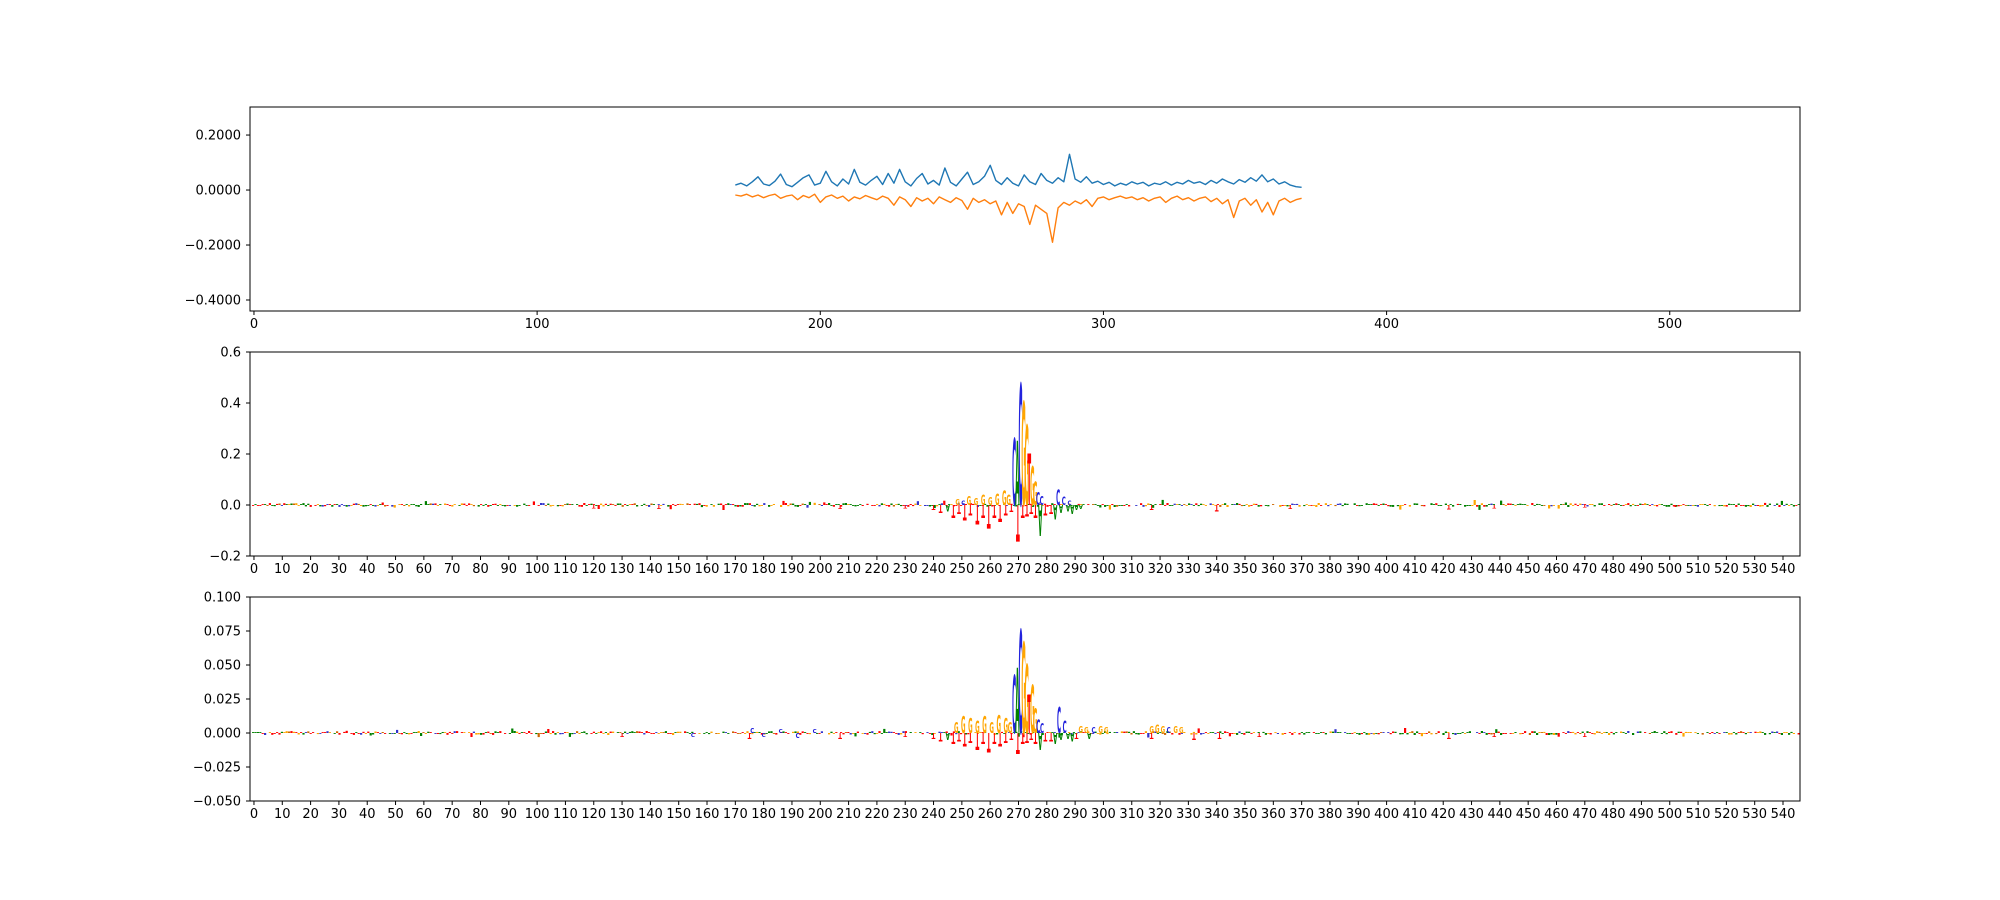  I want to click on x-tick-label: 180, so click(763, 814).